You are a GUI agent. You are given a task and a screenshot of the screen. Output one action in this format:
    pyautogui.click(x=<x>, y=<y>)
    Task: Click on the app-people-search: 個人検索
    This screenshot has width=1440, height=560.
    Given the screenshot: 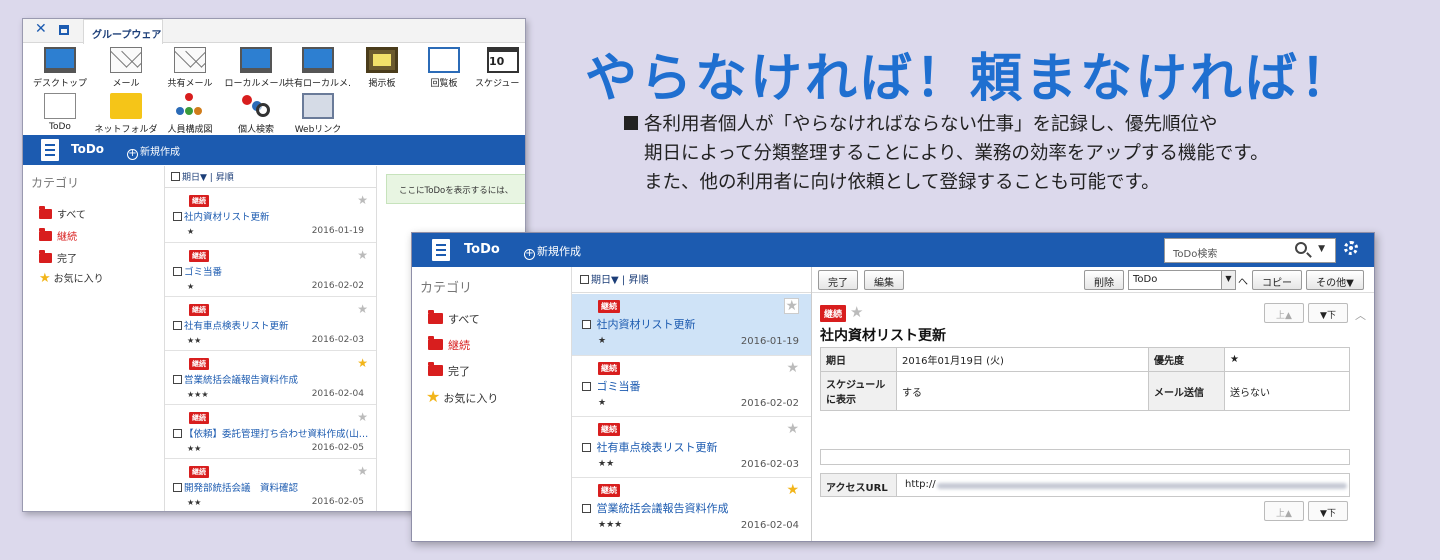 What is the action you would take?
    pyautogui.click(x=256, y=114)
    